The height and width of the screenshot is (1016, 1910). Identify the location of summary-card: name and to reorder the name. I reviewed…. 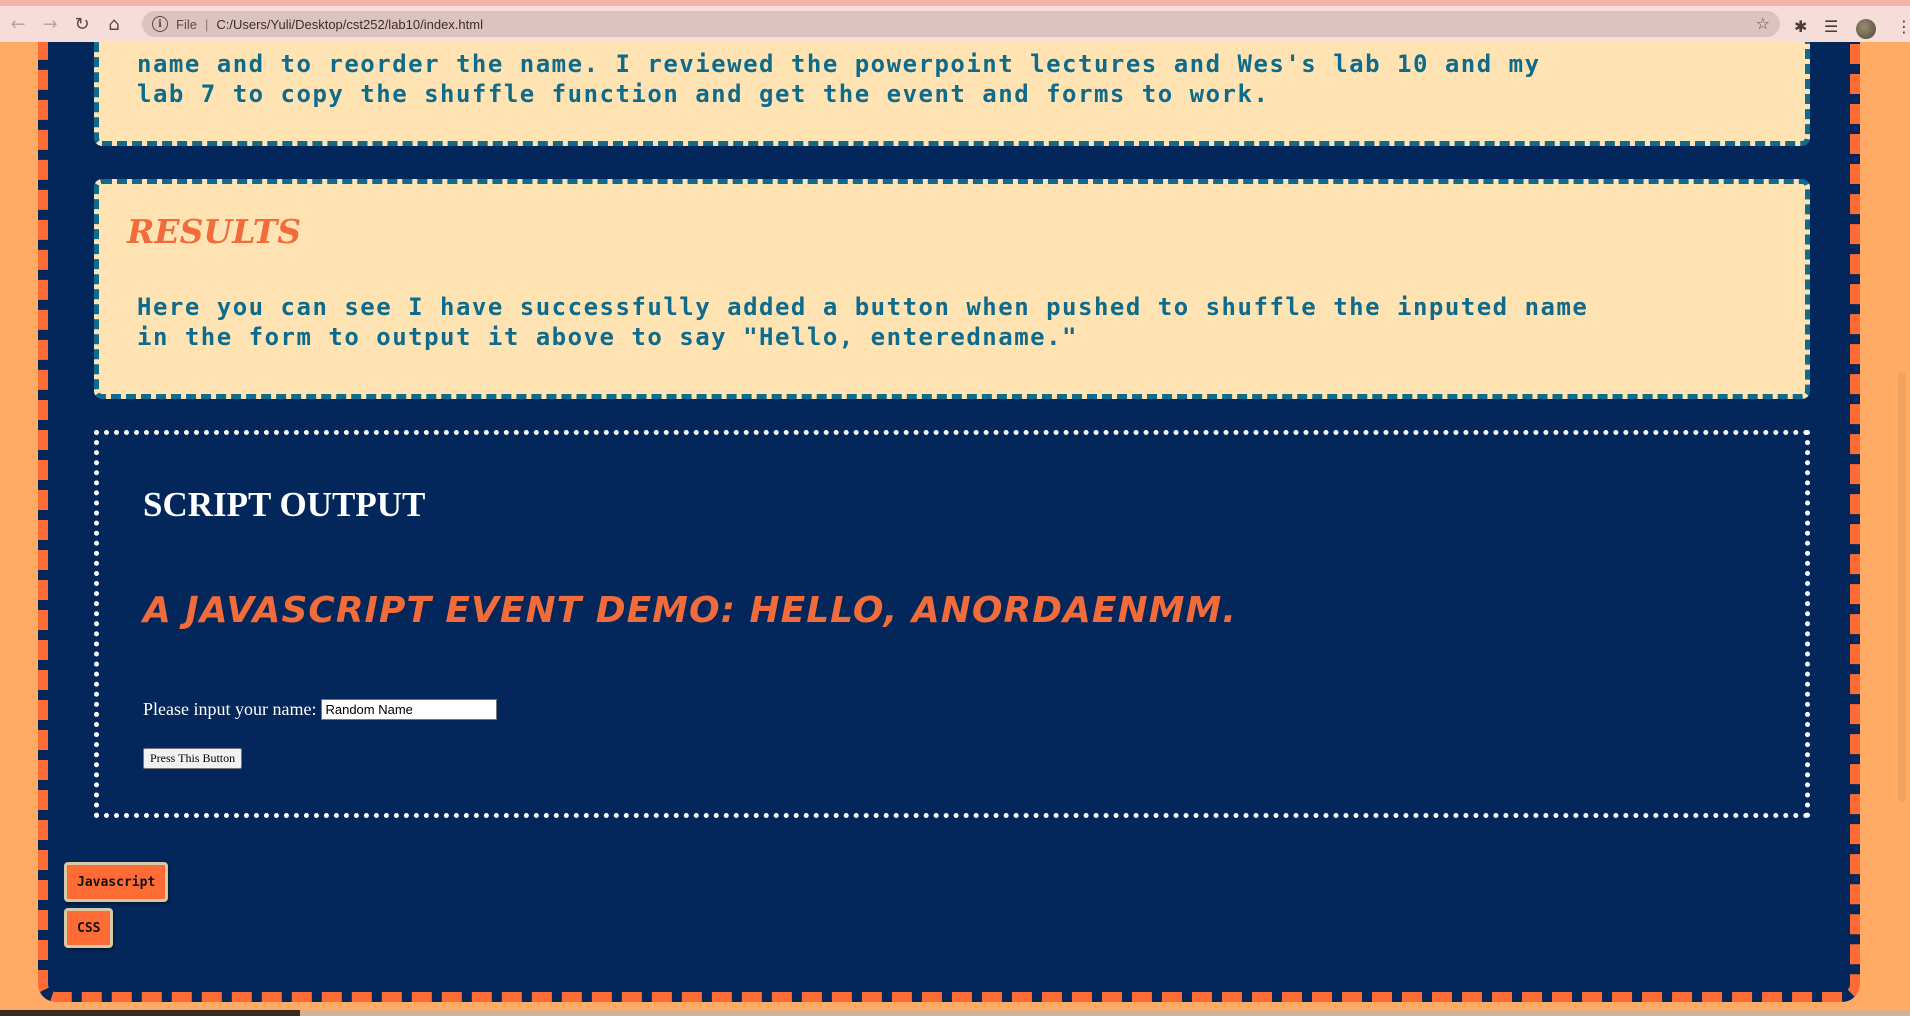
(952, 94).